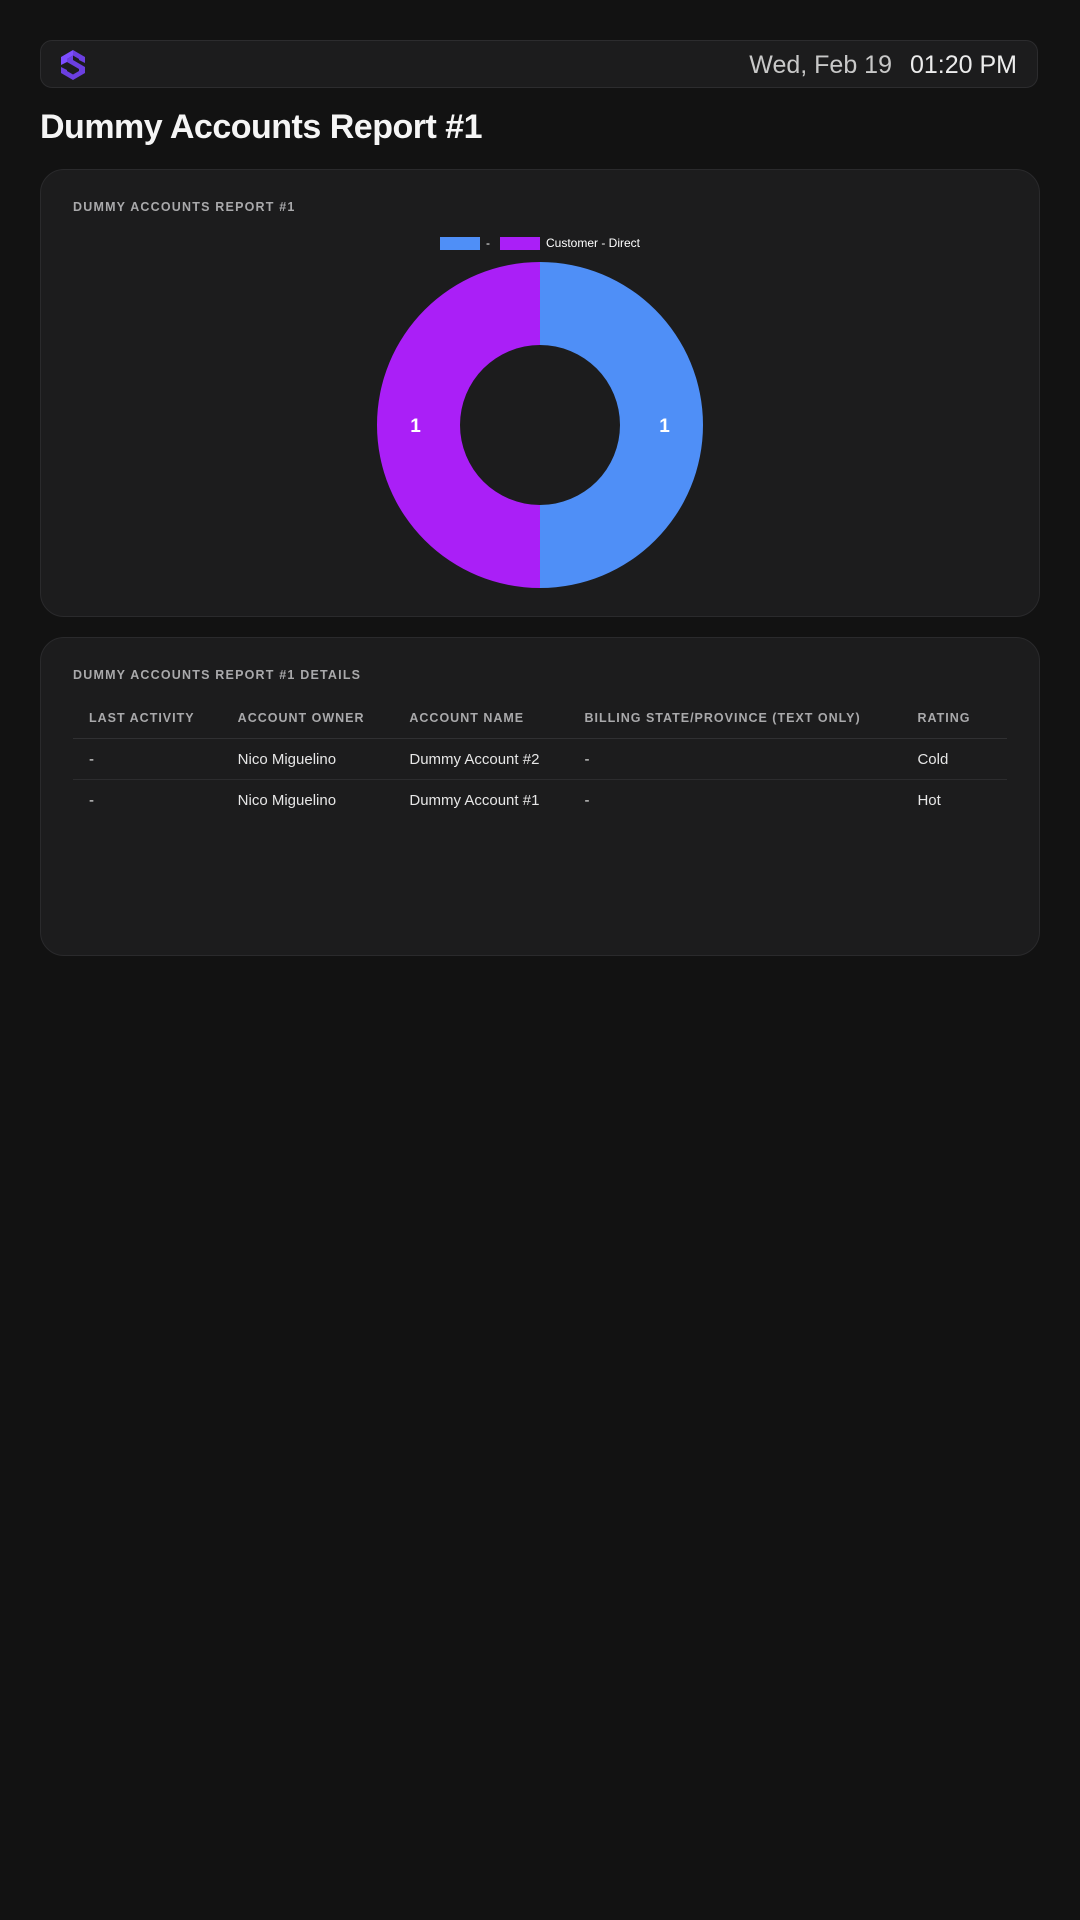  What do you see at coordinates (947, 718) in the screenshot?
I see `column-header: RATING` at bounding box center [947, 718].